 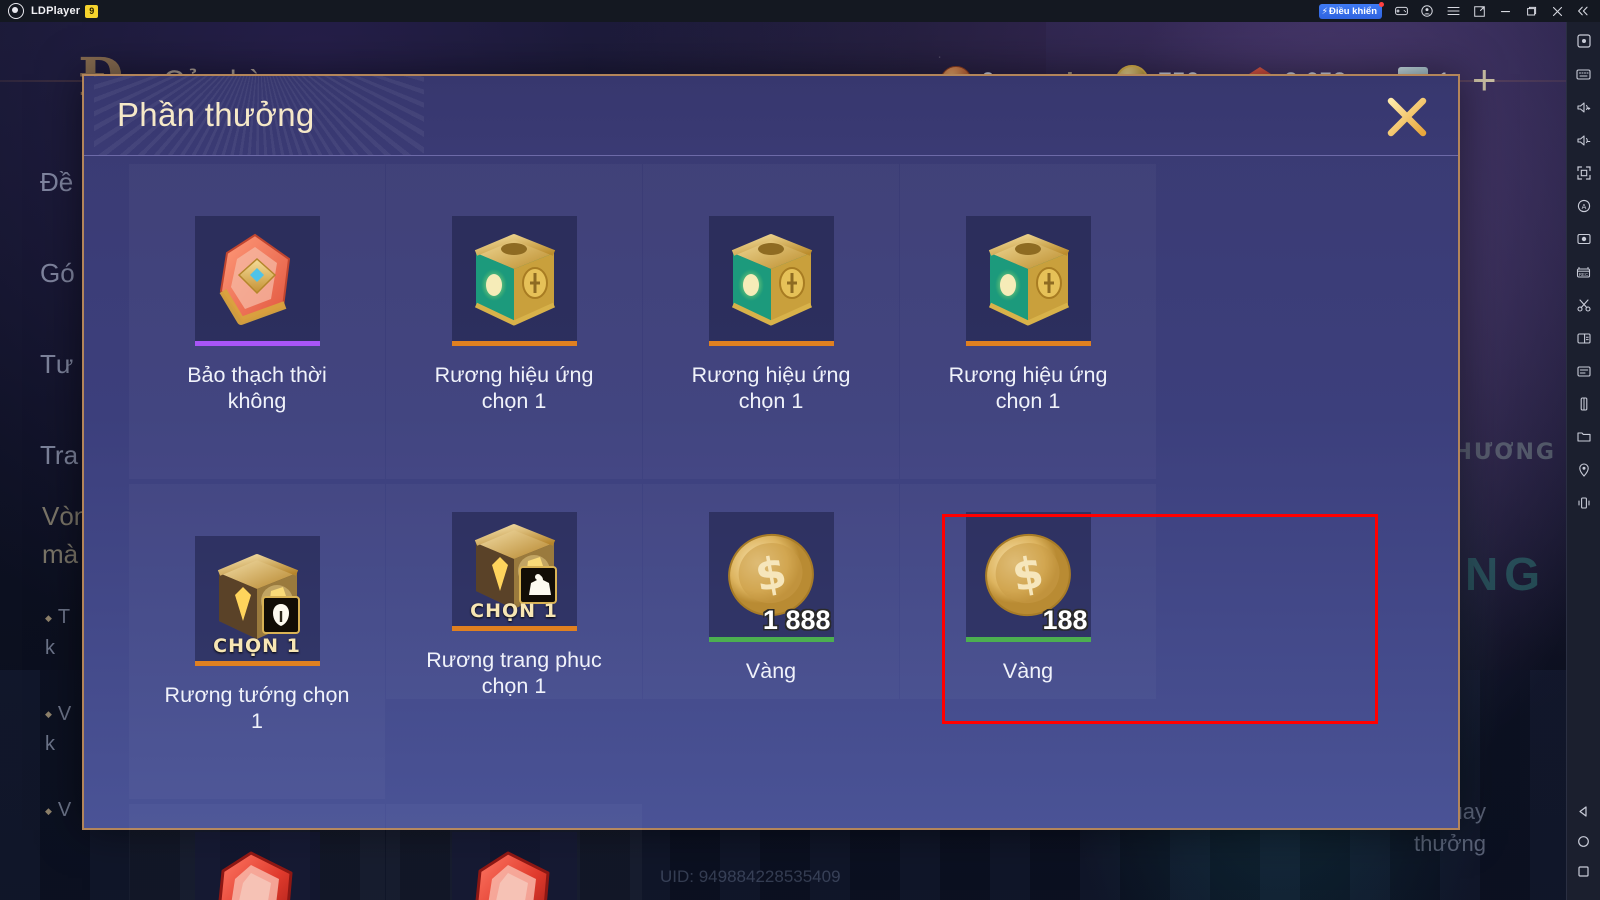 What do you see at coordinates (771, 574) in the screenshot?
I see `reward-item-icon: $ 1 888` at bounding box center [771, 574].